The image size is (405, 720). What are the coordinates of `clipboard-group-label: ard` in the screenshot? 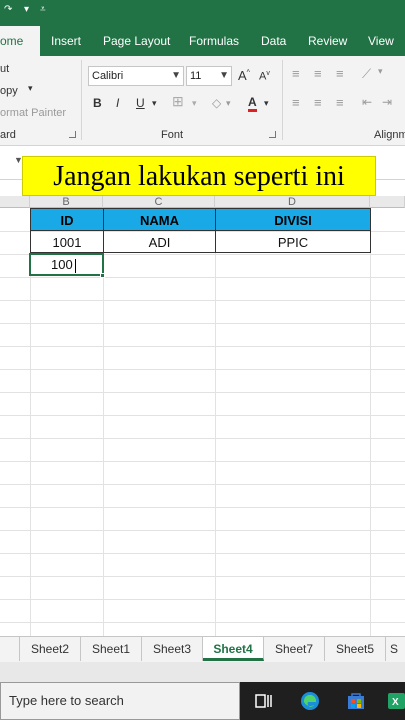 It's located at (8, 135).